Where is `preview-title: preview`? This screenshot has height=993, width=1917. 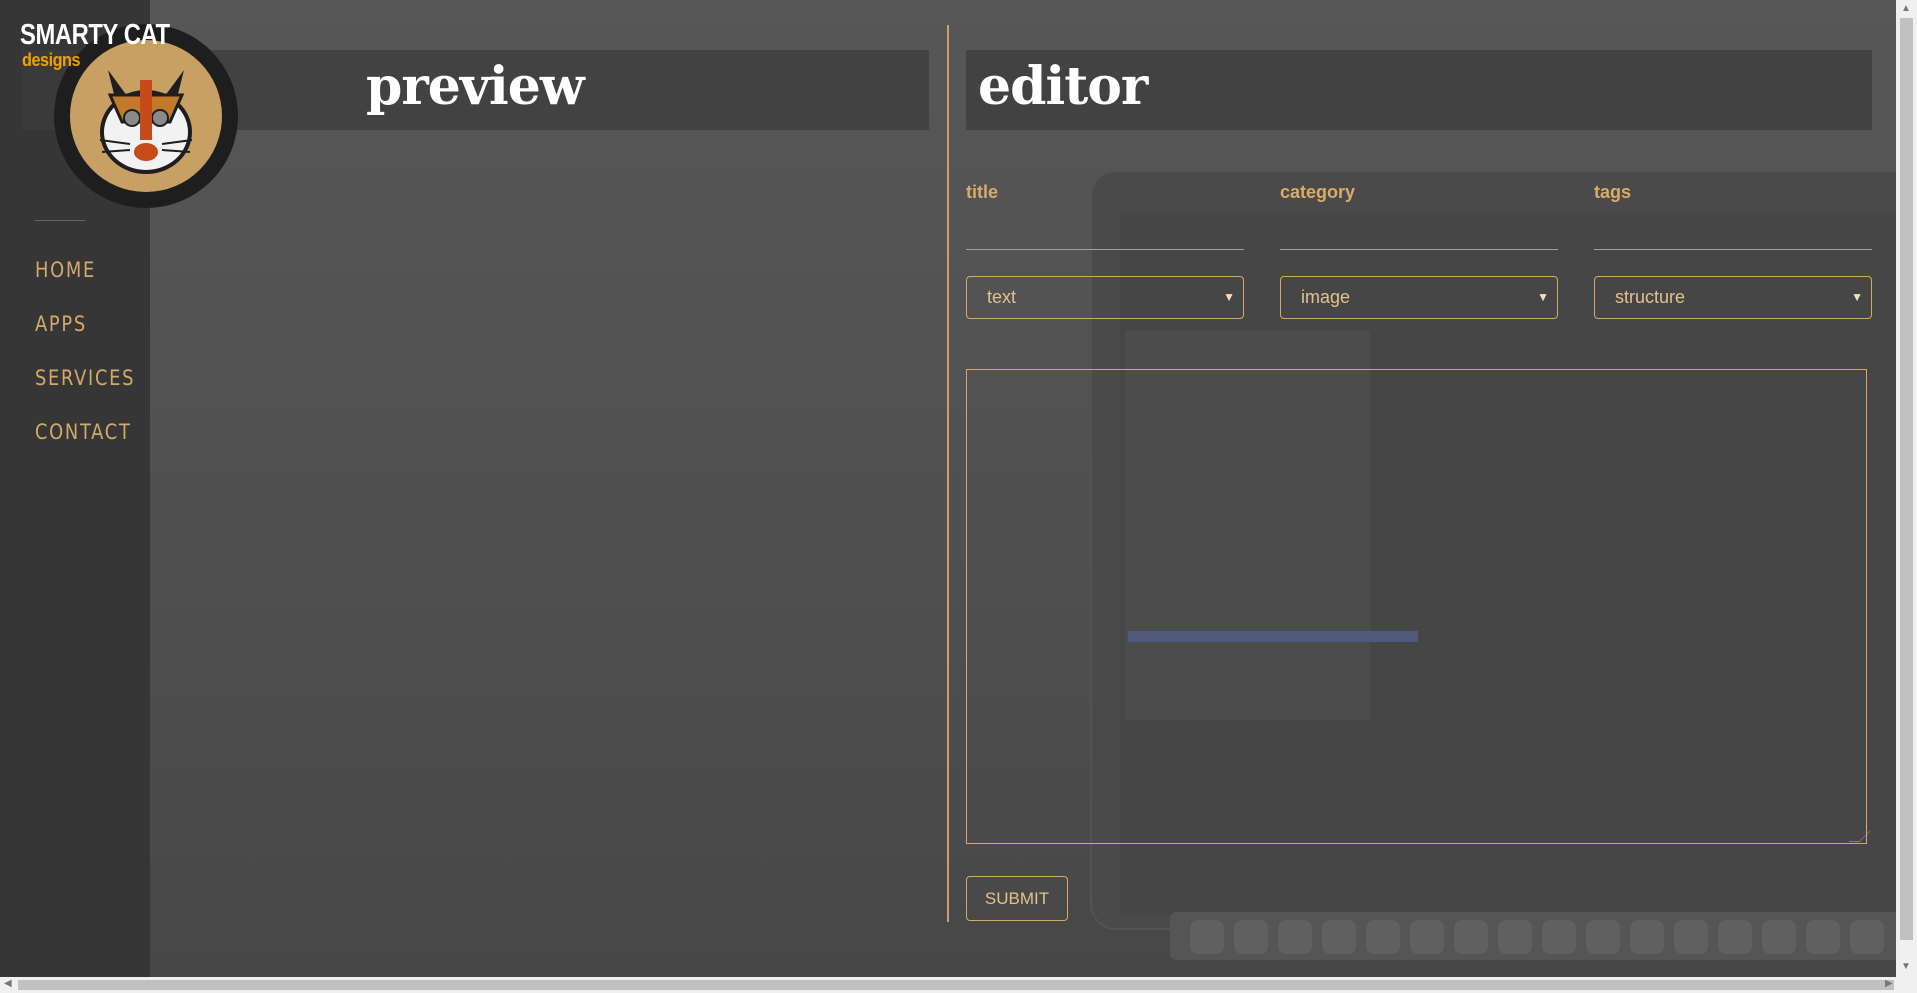 preview-title: preview is located at coordinates (475, 86).